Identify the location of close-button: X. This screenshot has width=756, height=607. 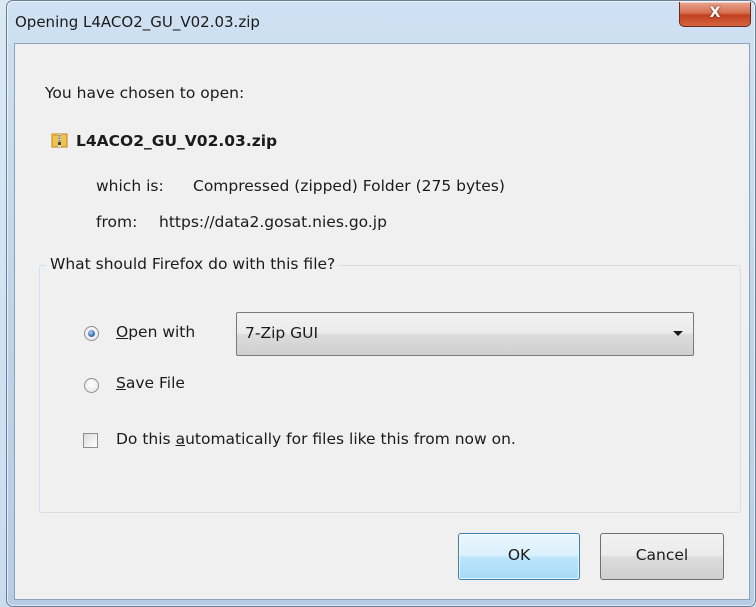
(715, 14).